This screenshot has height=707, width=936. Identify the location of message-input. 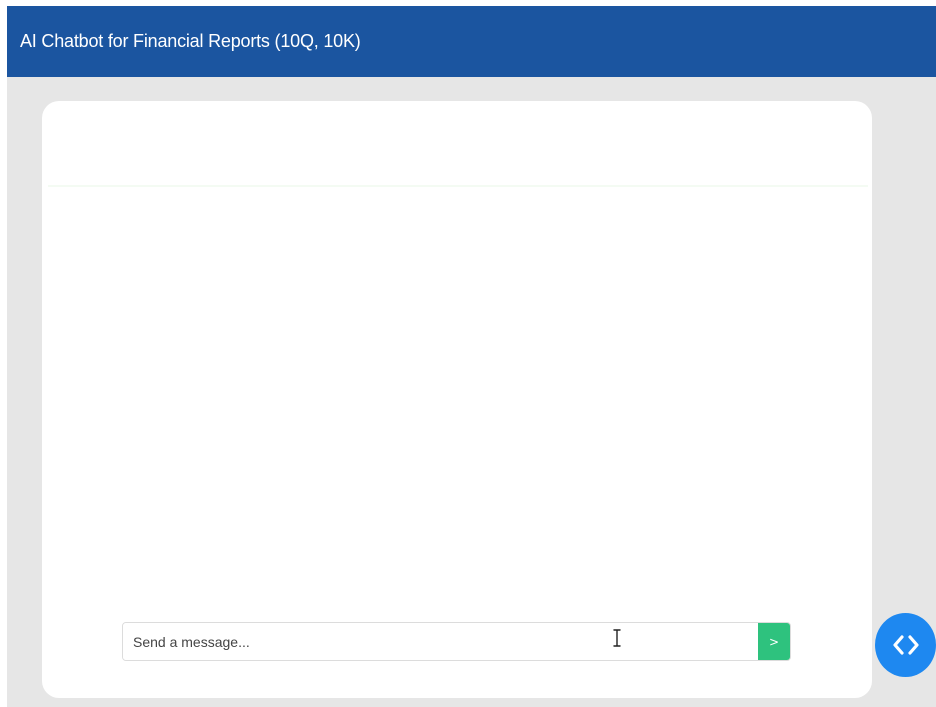
(440, 641).